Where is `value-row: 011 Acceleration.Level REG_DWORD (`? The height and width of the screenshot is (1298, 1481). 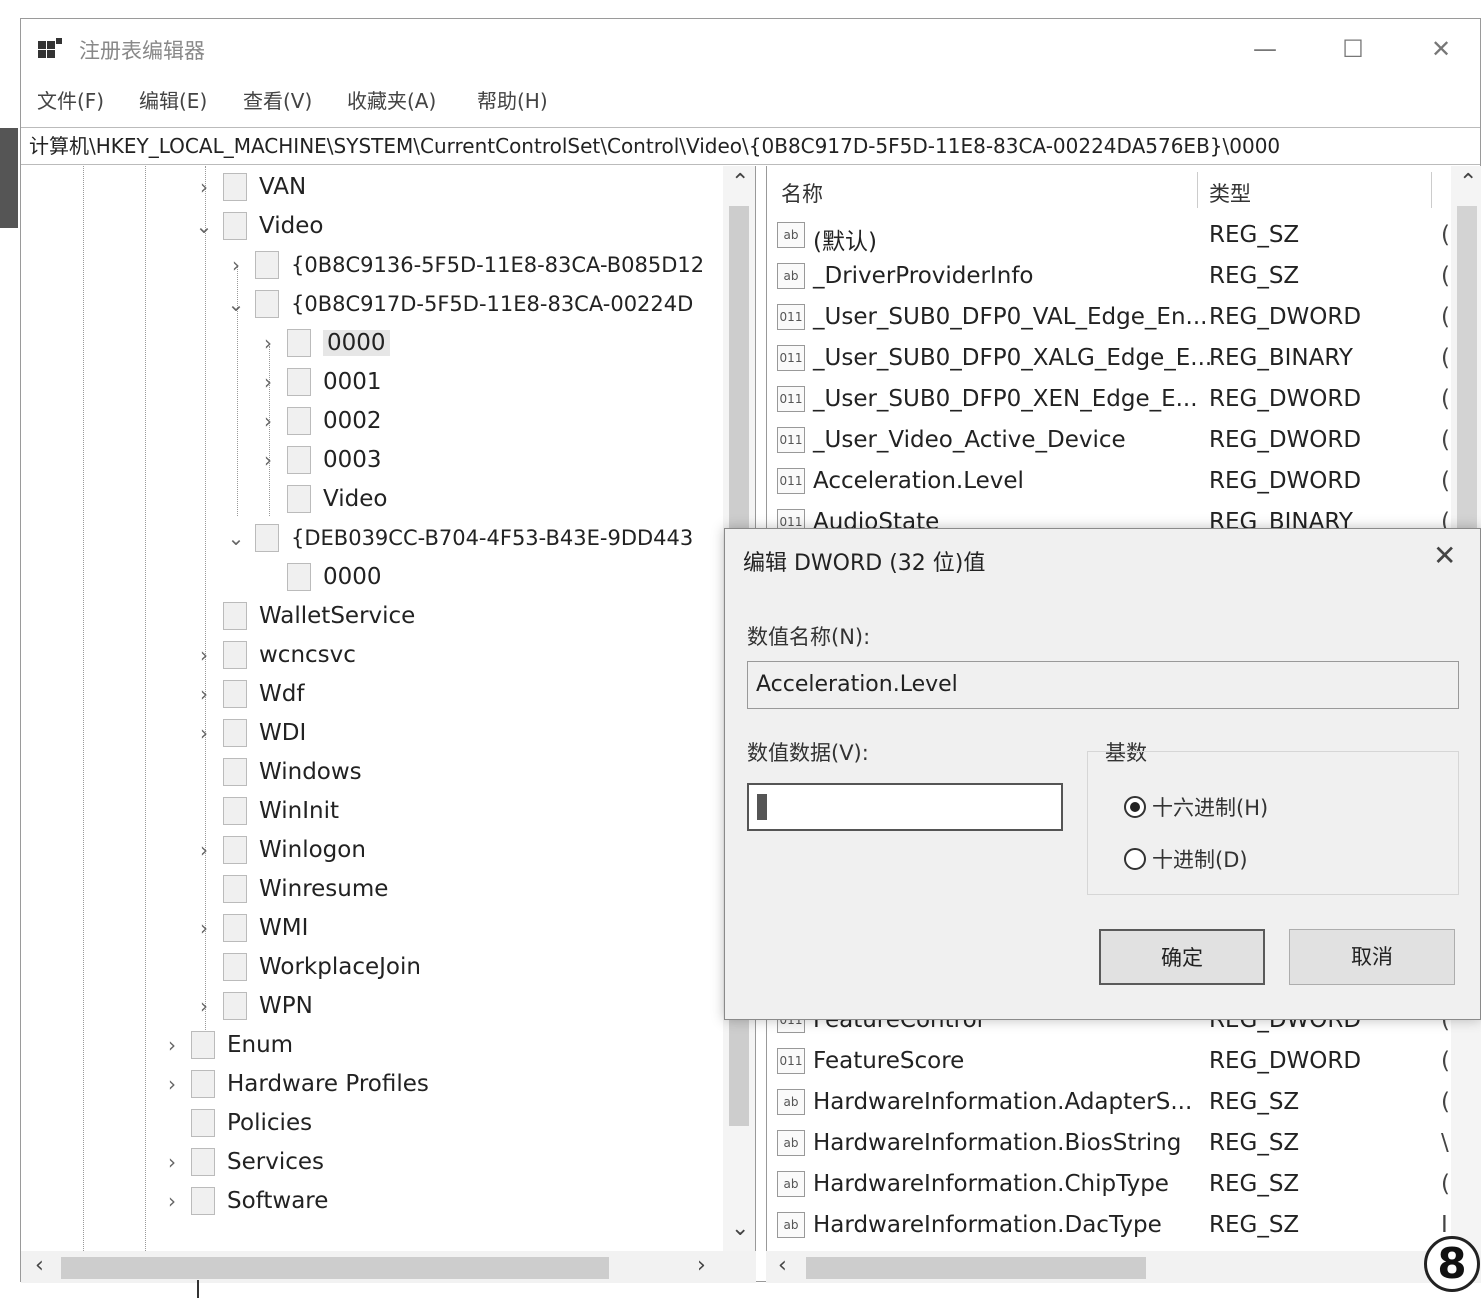 value-row: 011 Acceleration.Level REG_DWORD ( is located at coordinates (1124, 482).